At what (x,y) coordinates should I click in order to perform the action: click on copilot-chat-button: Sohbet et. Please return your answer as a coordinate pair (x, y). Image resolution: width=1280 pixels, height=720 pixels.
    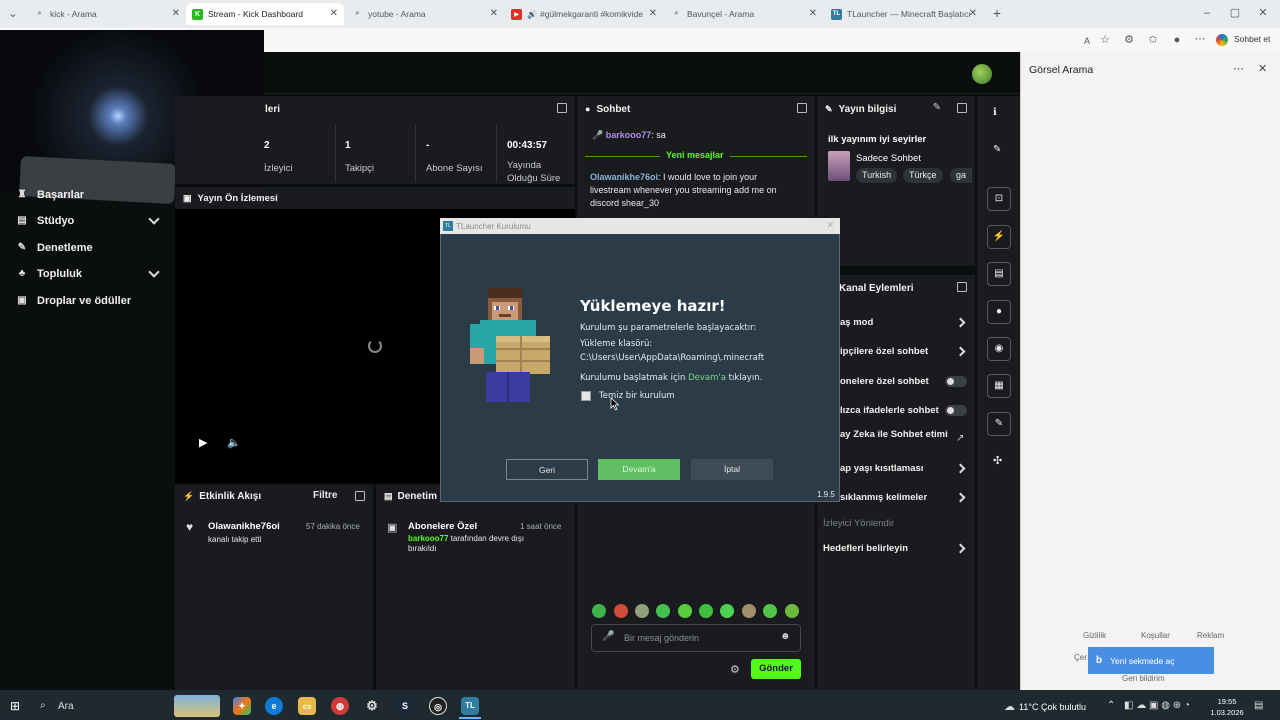
    Looking at the image, I should click on (1252, 39).